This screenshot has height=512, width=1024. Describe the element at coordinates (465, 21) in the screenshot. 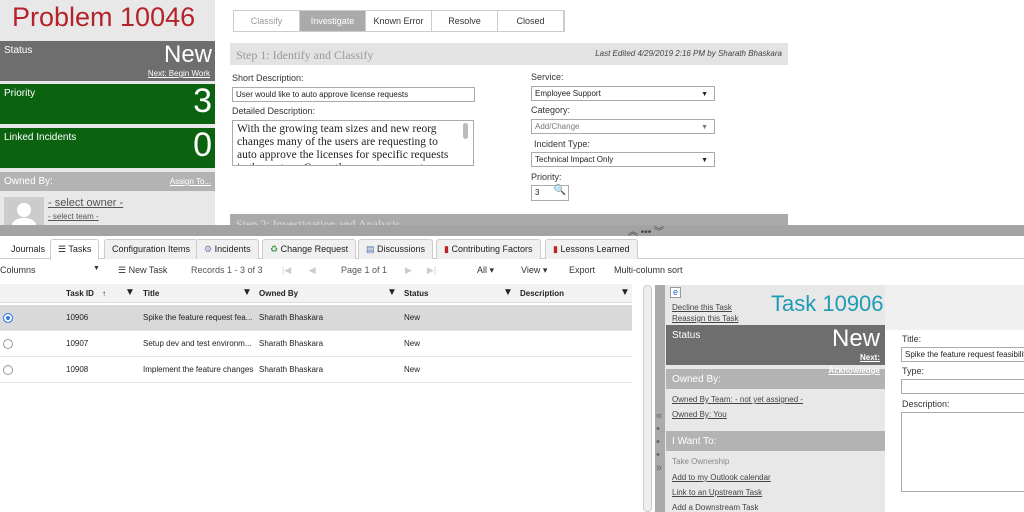

I see `step-resolve: Resolve` at that location.